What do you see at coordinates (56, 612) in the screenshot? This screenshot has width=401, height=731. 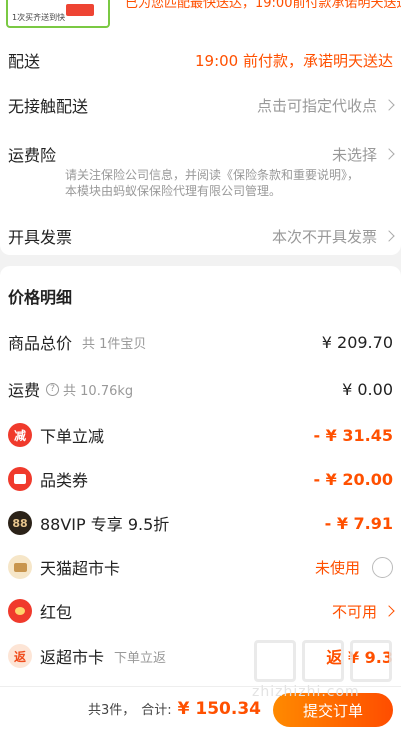 I see `red-packet-label: 红包` at bounding box center [56, 612].